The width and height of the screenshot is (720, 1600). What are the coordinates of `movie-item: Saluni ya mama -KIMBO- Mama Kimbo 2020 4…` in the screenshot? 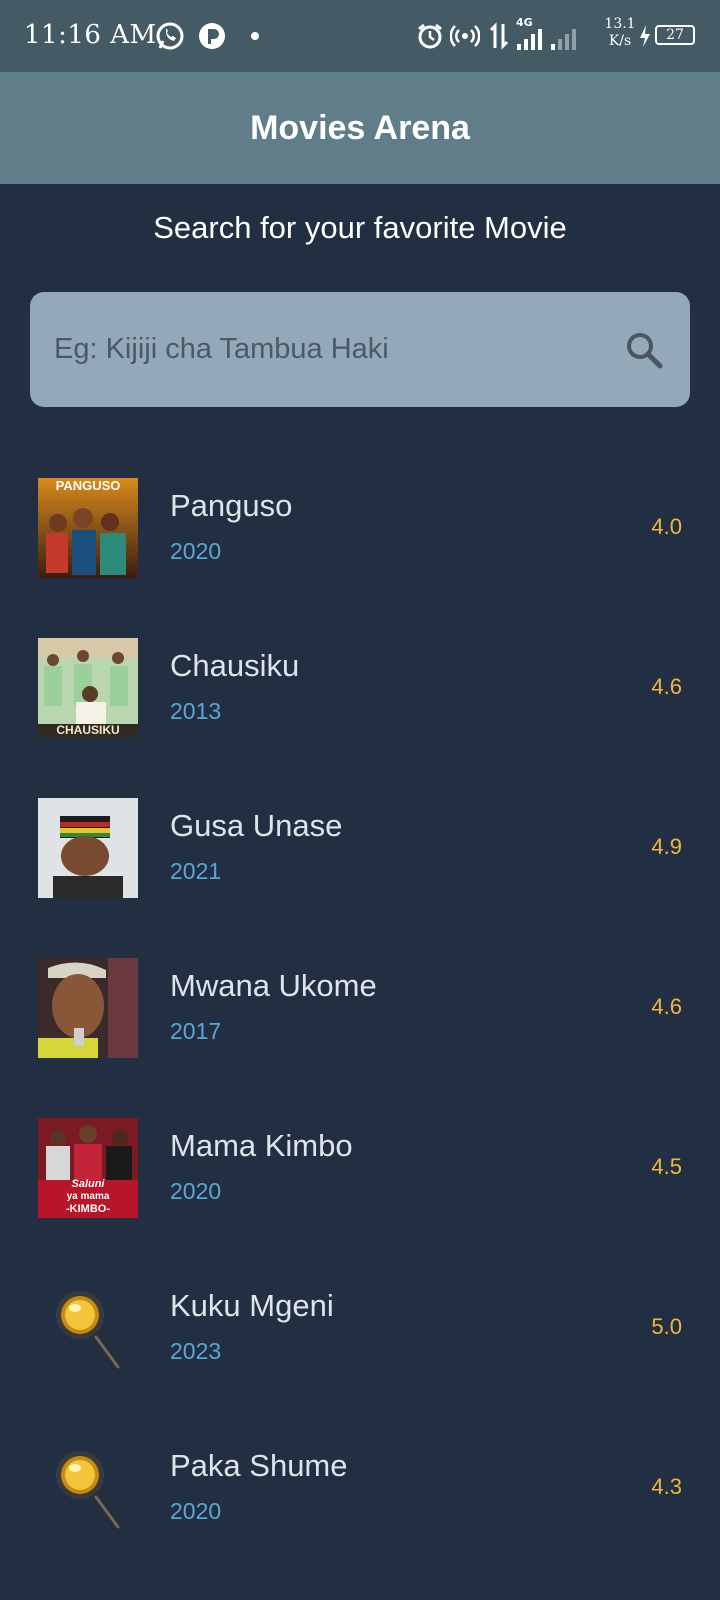 It's located at (360, 1168).